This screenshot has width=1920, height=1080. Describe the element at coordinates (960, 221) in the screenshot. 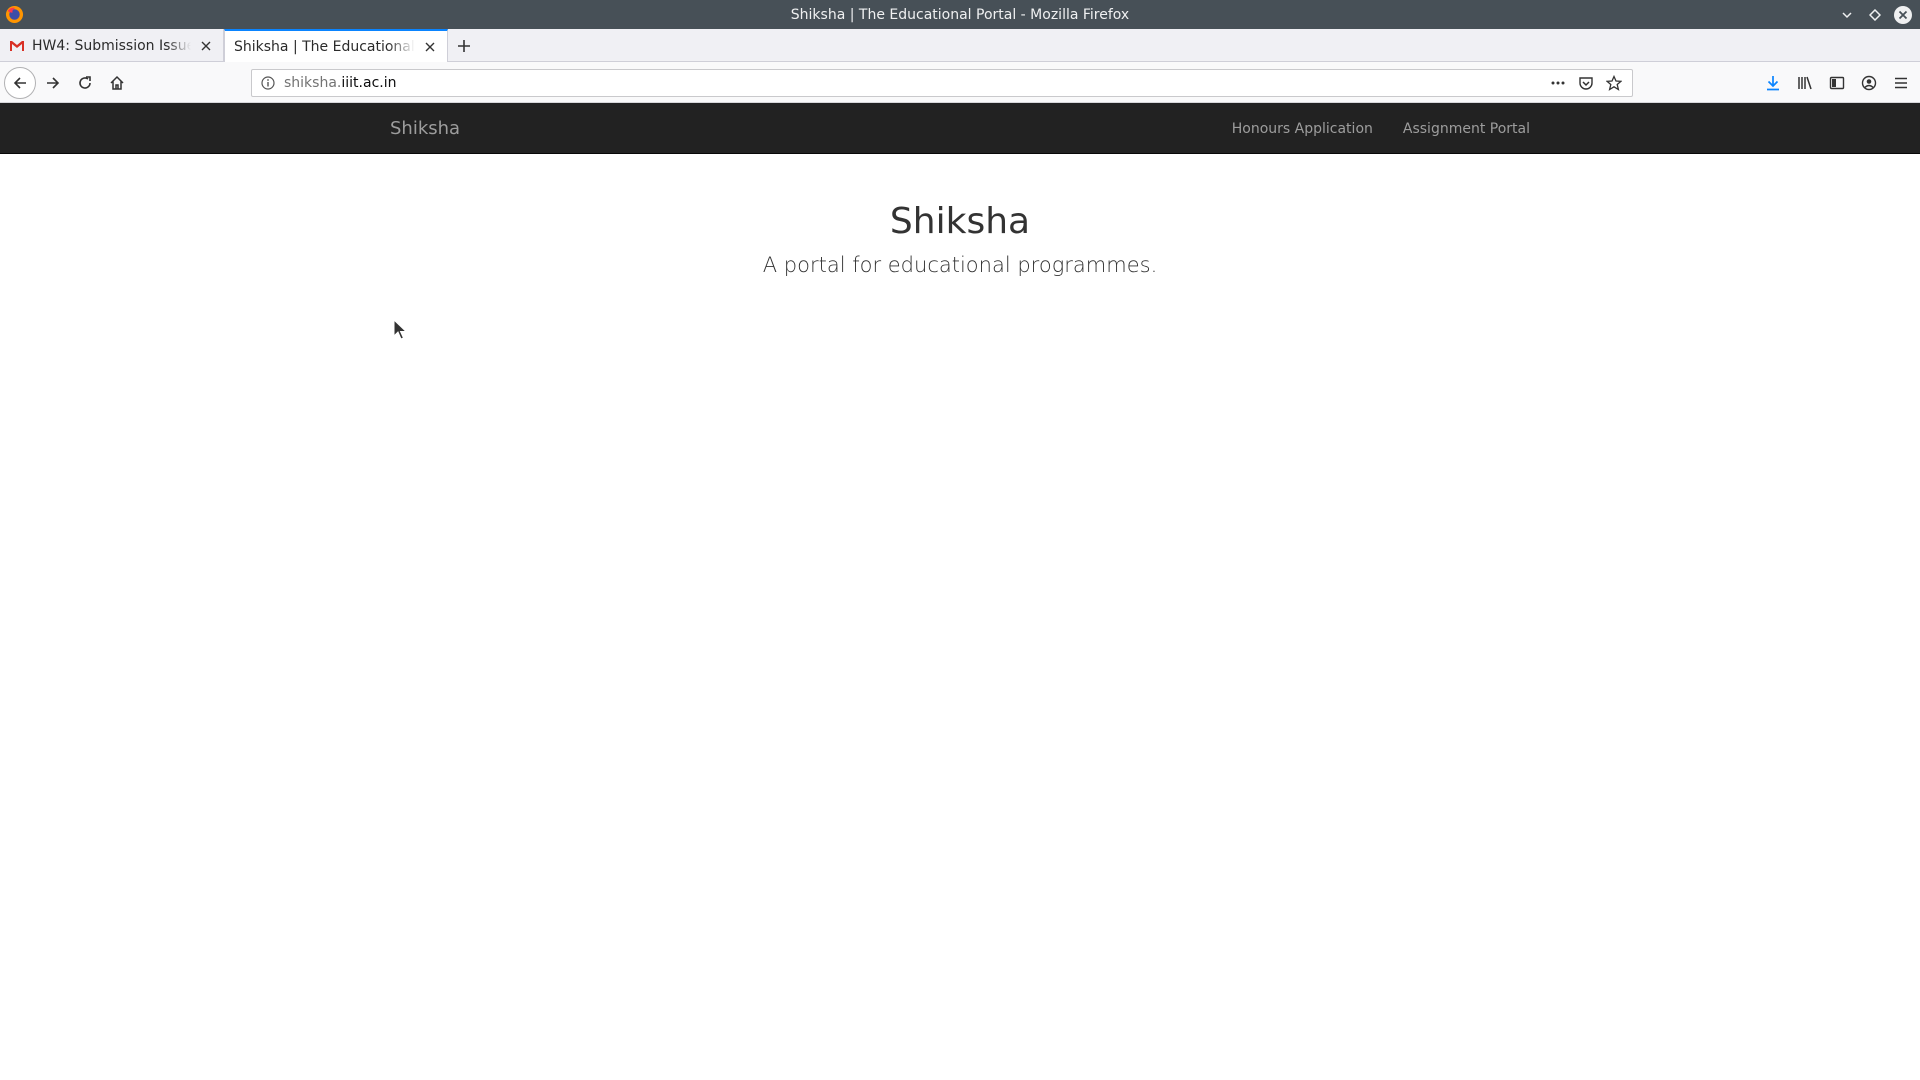

I see `page-heading: Shiksha` at that location.